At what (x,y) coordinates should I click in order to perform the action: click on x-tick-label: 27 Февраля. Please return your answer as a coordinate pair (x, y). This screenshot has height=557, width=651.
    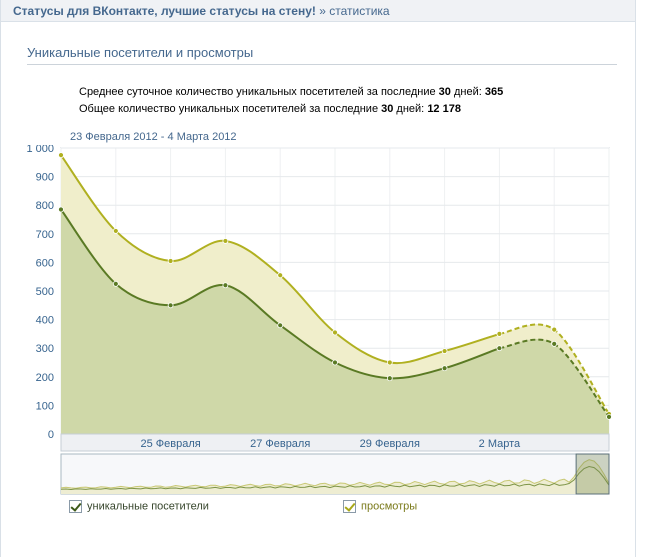
    Looking at the image, I should click on (280, 444).